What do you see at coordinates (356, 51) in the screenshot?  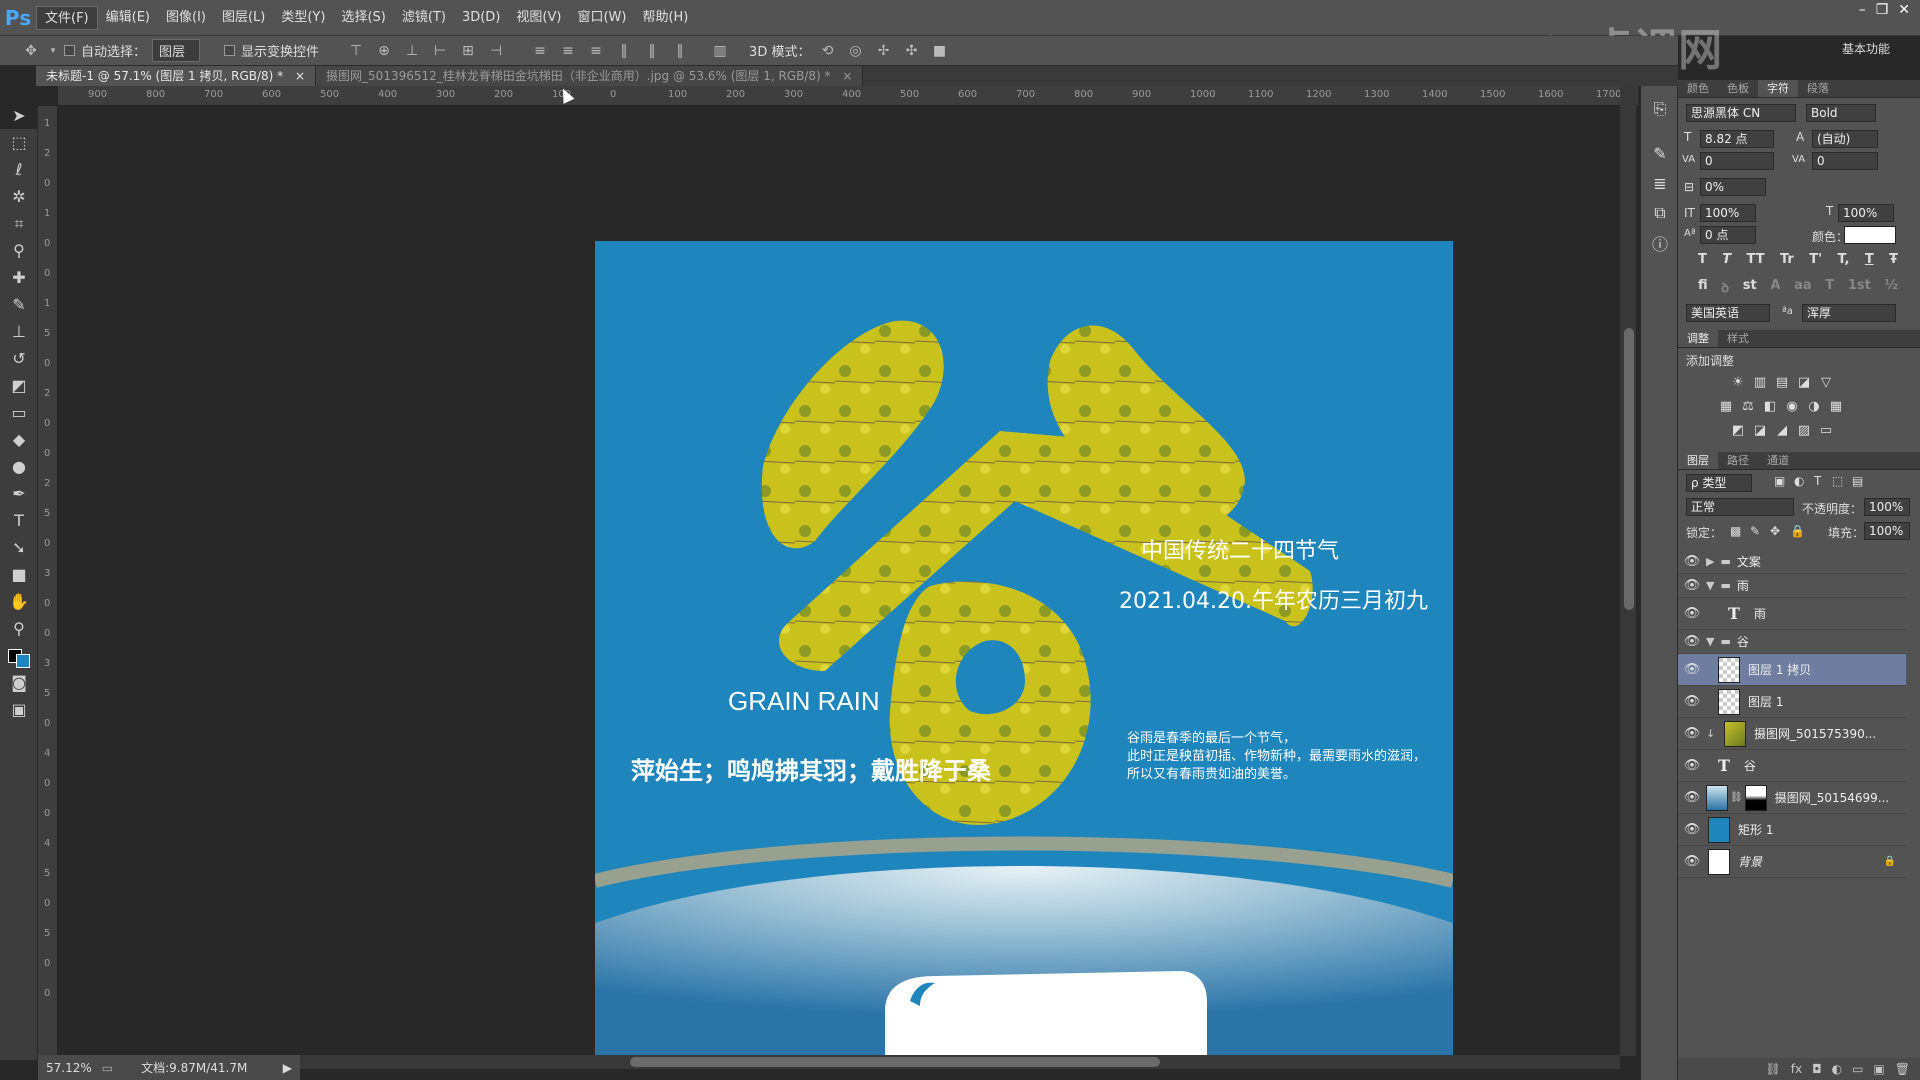 I see `align-top-icon: ⊤` at bounding box center [356, 51].